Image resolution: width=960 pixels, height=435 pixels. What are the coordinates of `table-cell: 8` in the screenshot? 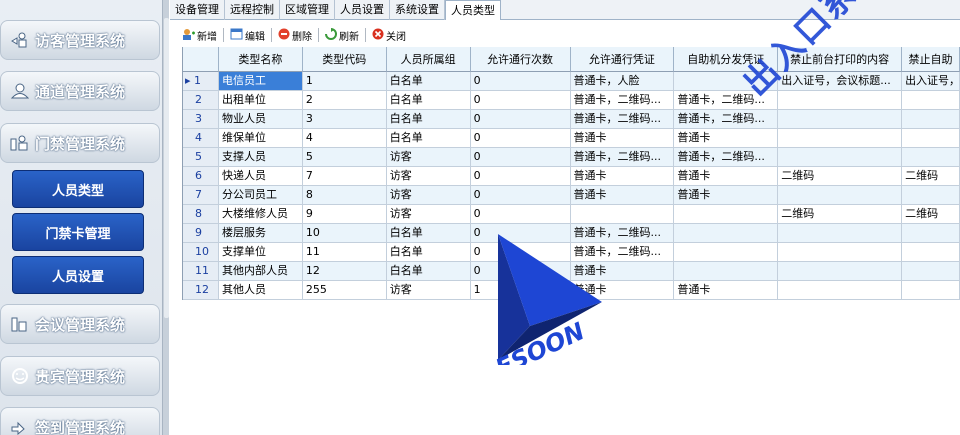 It's located at (344, 195).